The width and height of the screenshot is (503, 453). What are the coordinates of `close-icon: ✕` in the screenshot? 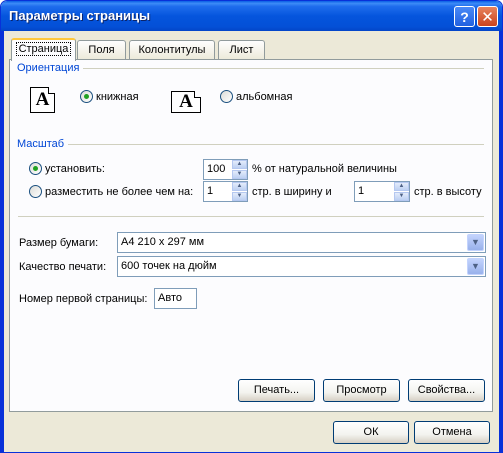 It's located at (487, 17).